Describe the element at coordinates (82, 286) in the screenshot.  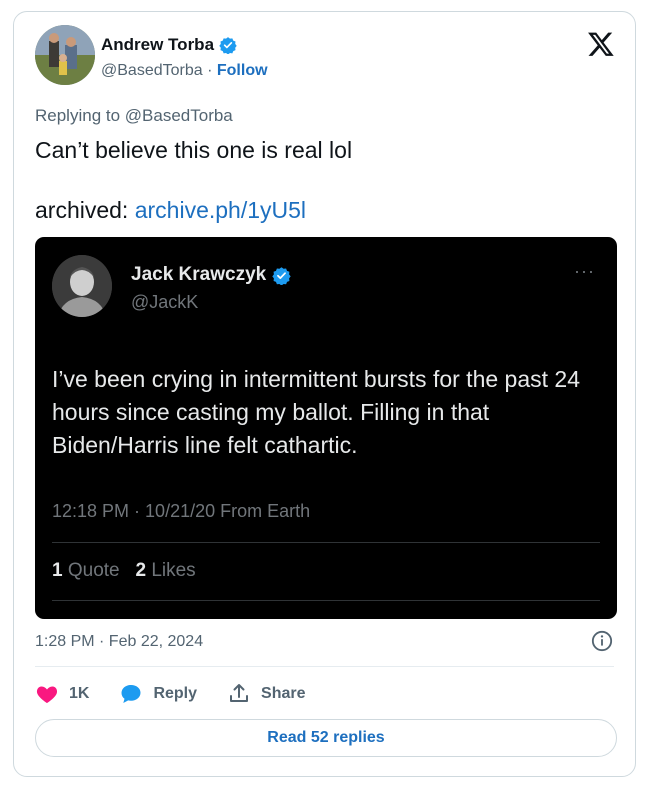
I see `embedded-avatar` at that location.